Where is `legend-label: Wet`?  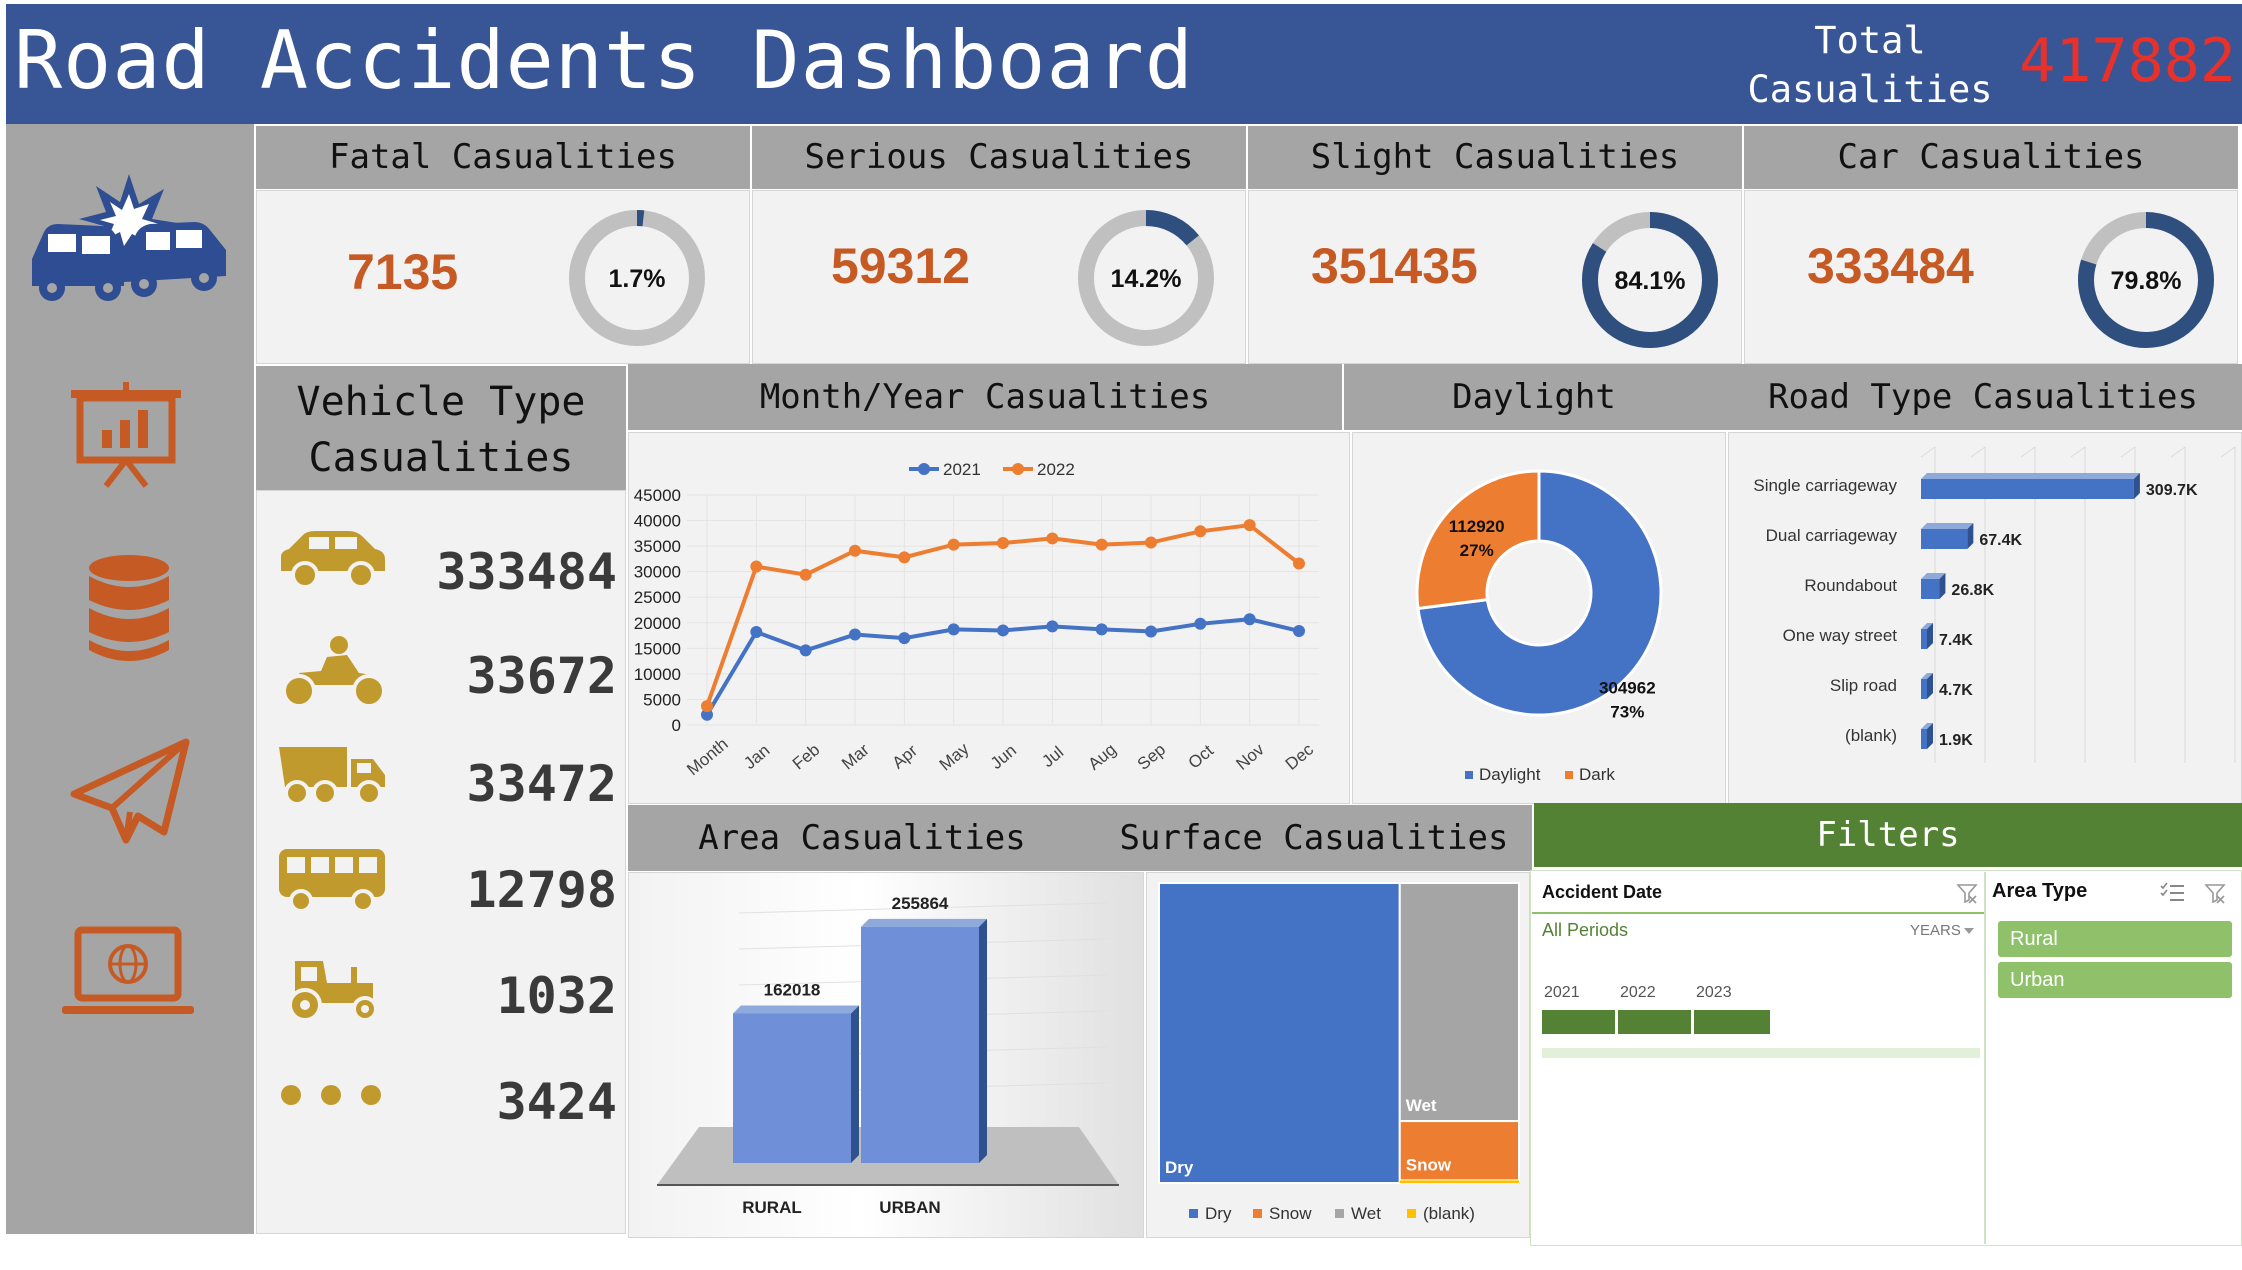 legend-label: Wet is located at coordinates (1366, 1213).